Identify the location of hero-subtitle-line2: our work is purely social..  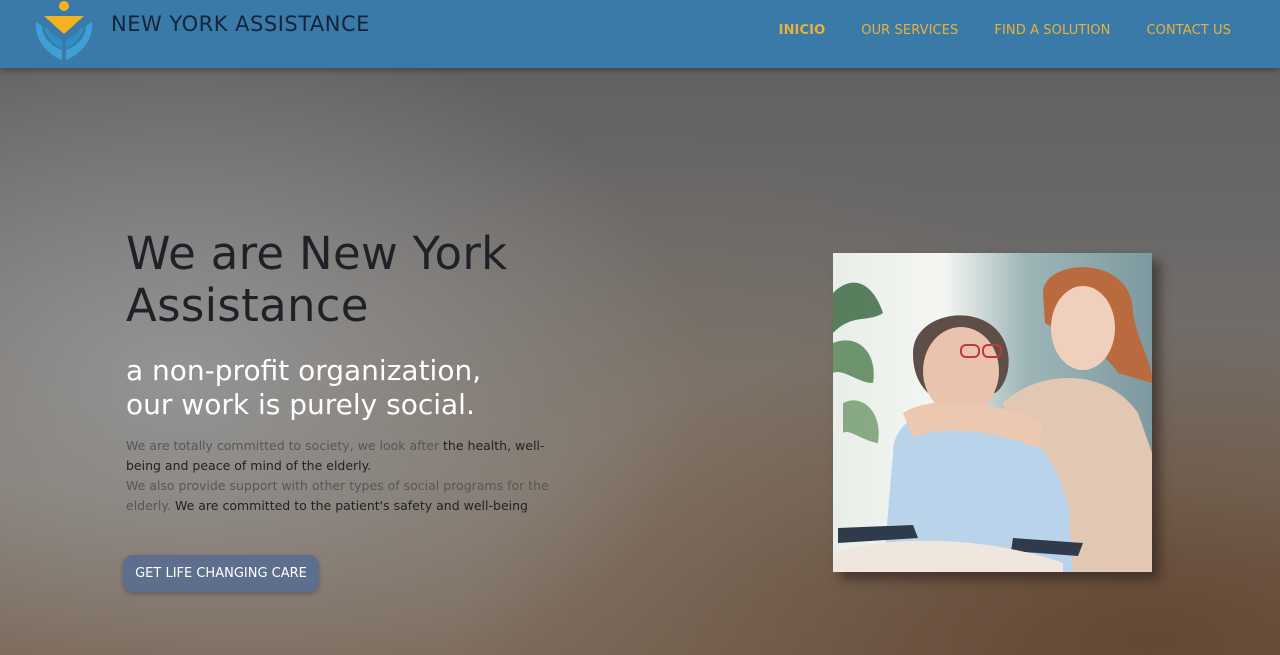
(300, 404).